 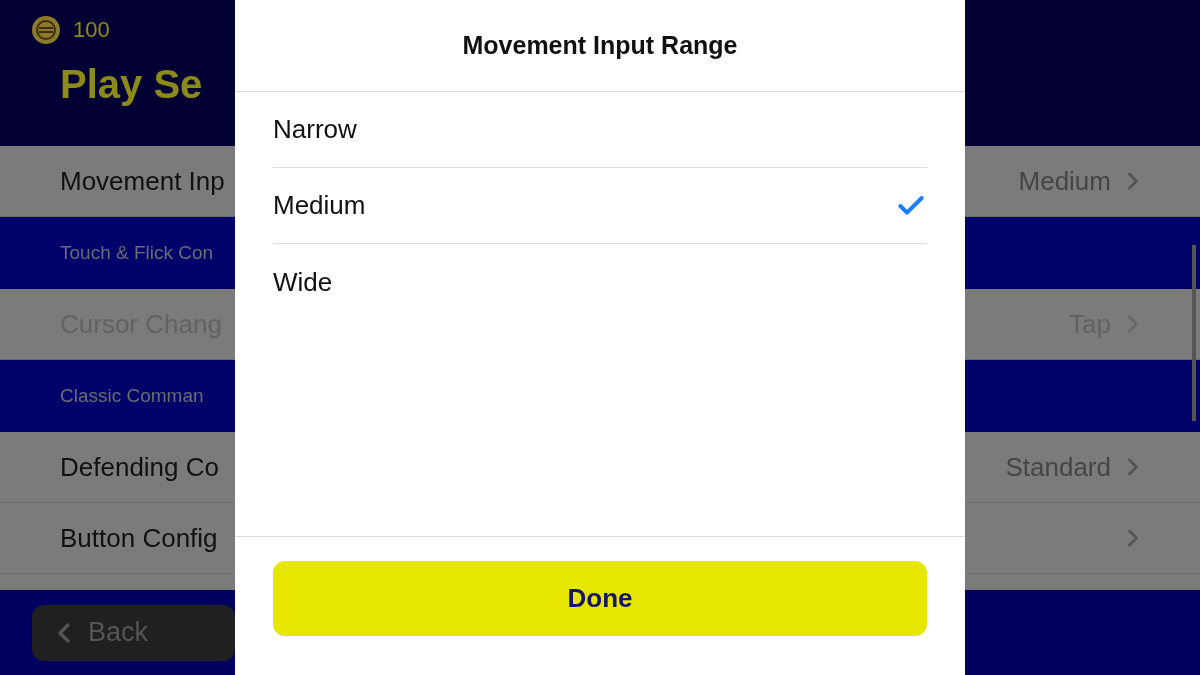 I want to click on setting-row, so click(x=1082, y=538).